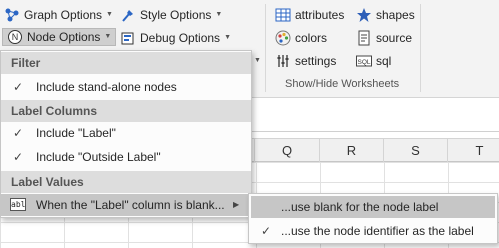 The image size is (499, 248). Describe the element at coordinates (311, 38) in the screenshot. I see `colors-label: colors` at that location.